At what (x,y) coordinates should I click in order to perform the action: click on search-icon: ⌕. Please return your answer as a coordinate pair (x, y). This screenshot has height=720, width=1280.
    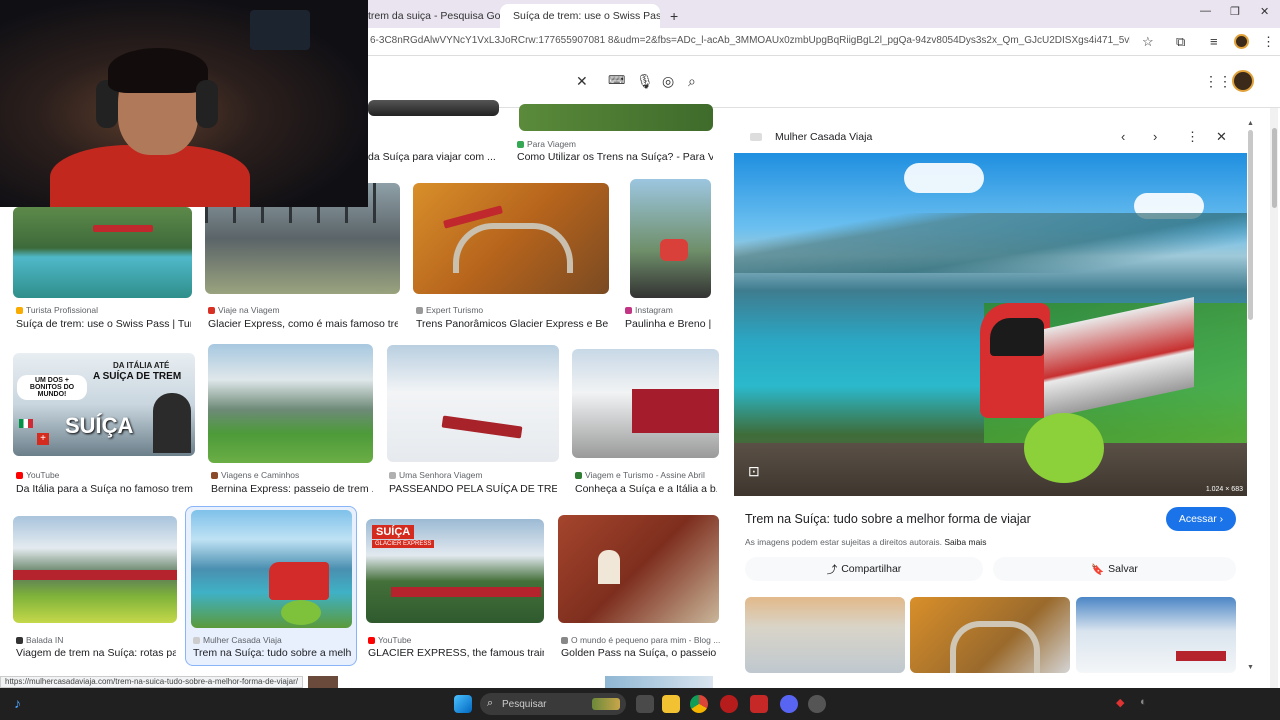
    Looking at the image, I should click on (692, 81).